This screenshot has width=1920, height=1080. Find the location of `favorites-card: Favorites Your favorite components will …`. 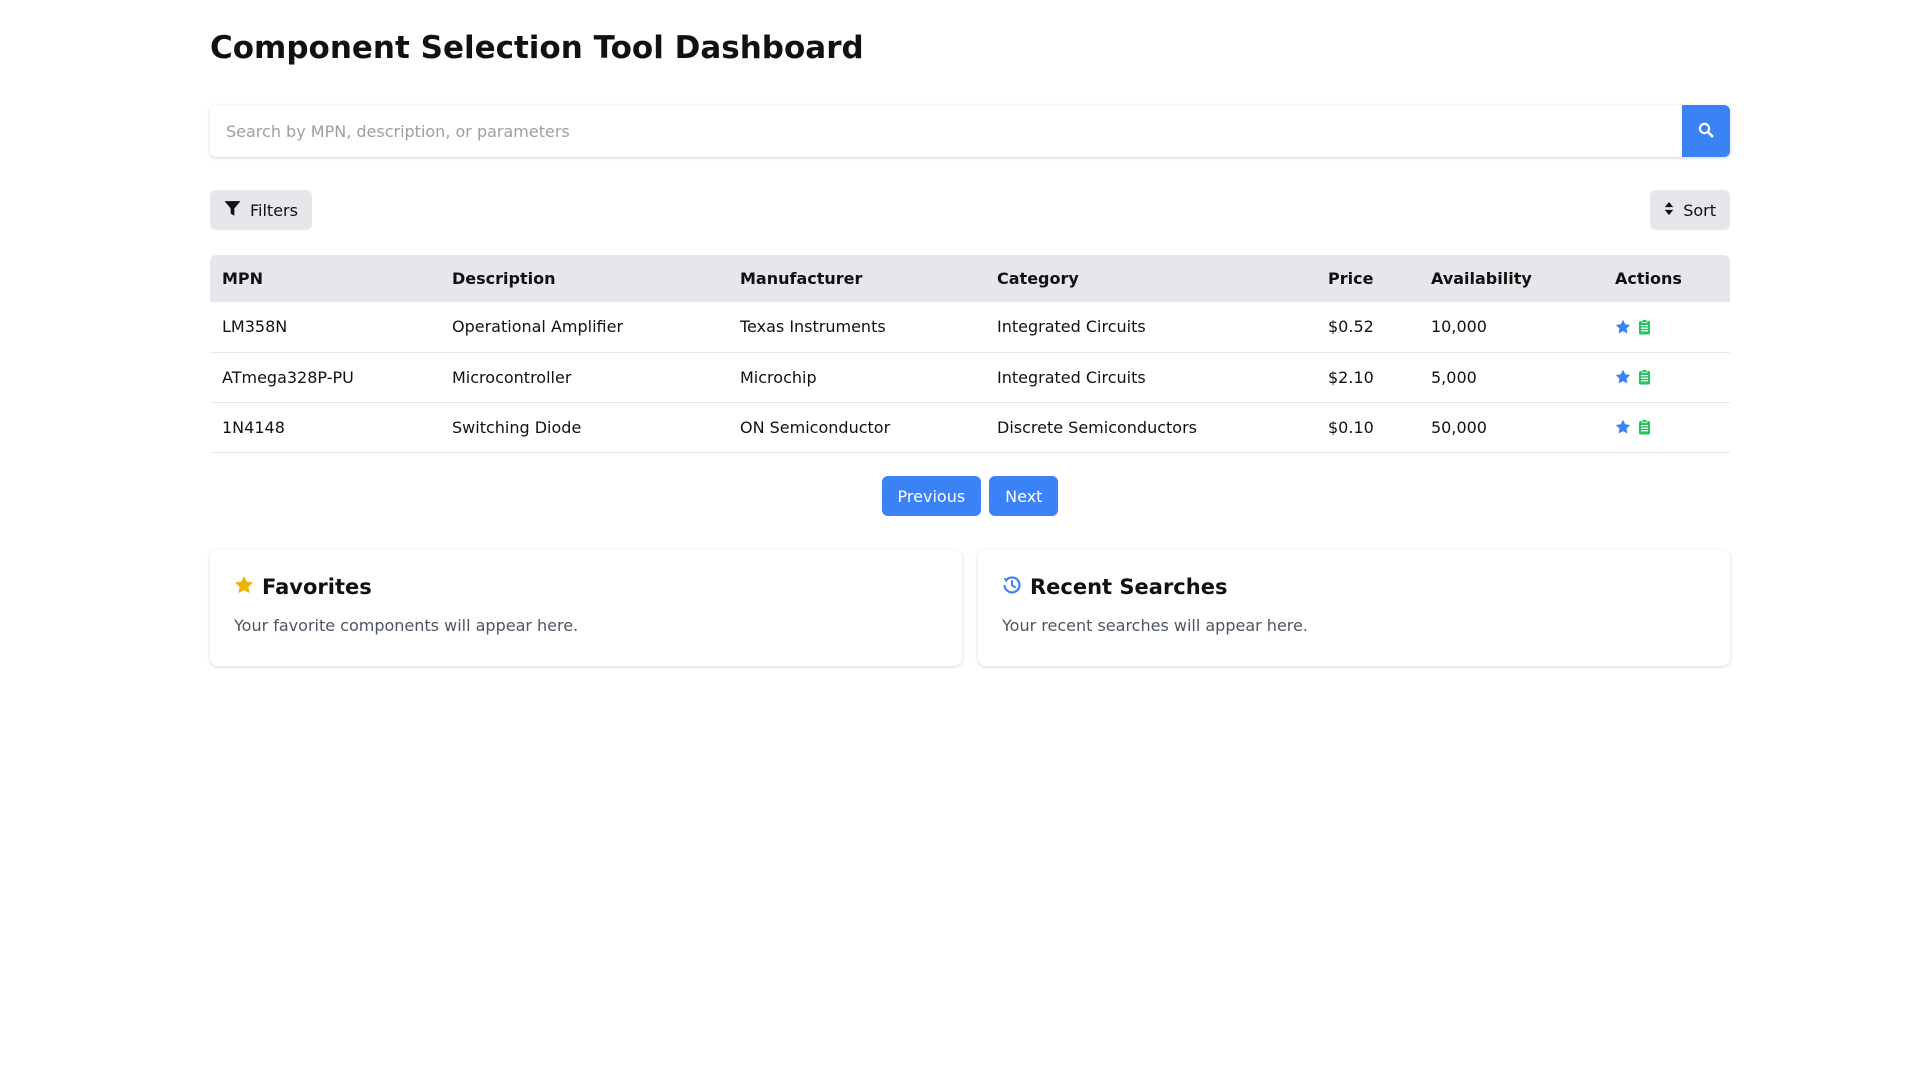

favorites-card: Favorites Your favorite components will … is located at coordinates (586, 608).